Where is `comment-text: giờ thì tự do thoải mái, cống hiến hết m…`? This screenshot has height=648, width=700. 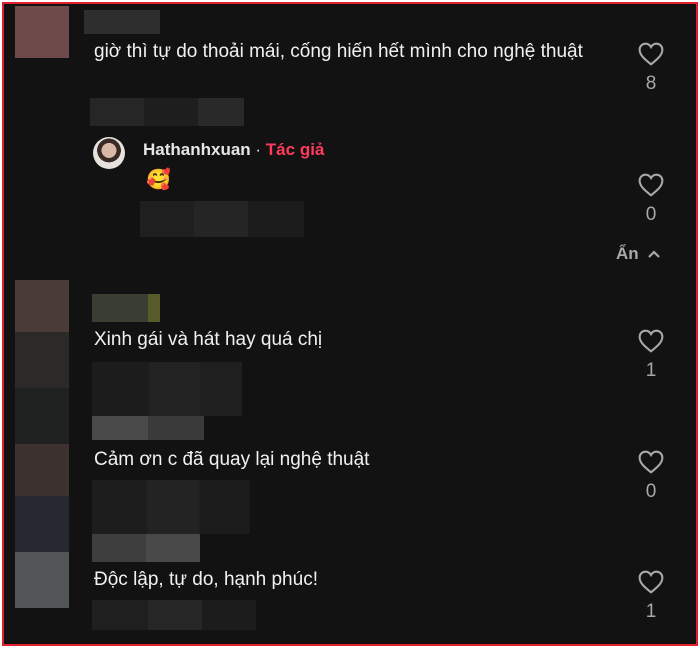
comment-text: giờ thì tự do thoải mái, cống hiến hết m… is located at coordinates (338, 51).